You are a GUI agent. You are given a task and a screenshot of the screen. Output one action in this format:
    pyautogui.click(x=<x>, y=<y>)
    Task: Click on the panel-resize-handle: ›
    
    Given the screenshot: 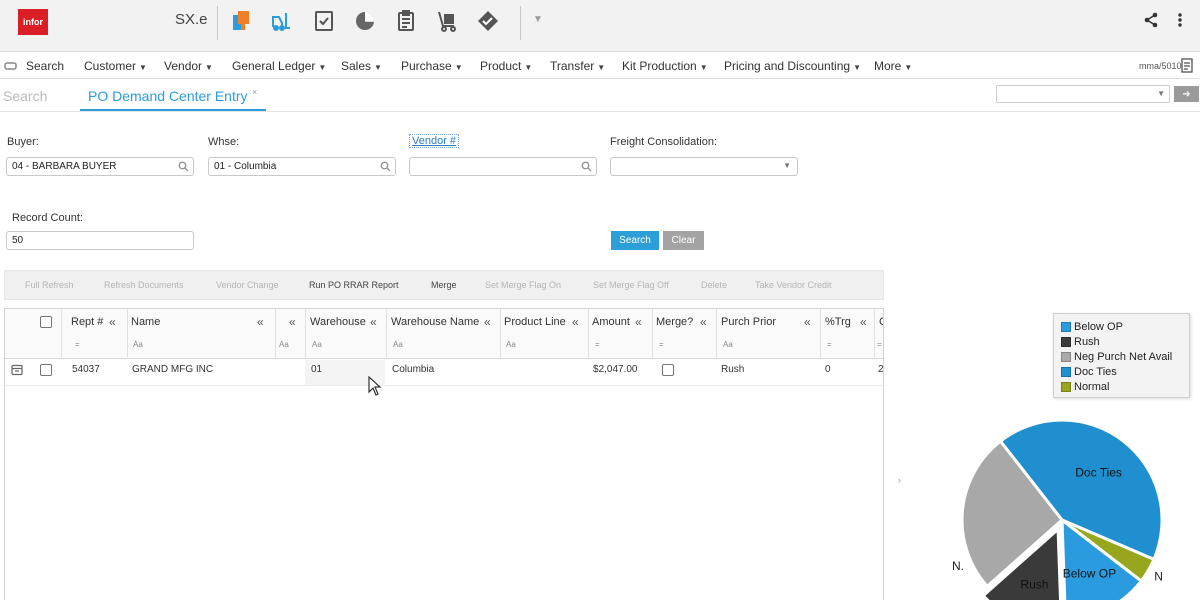 What is the action you would take?
    pyautogui.click(x=899, y=480)
    